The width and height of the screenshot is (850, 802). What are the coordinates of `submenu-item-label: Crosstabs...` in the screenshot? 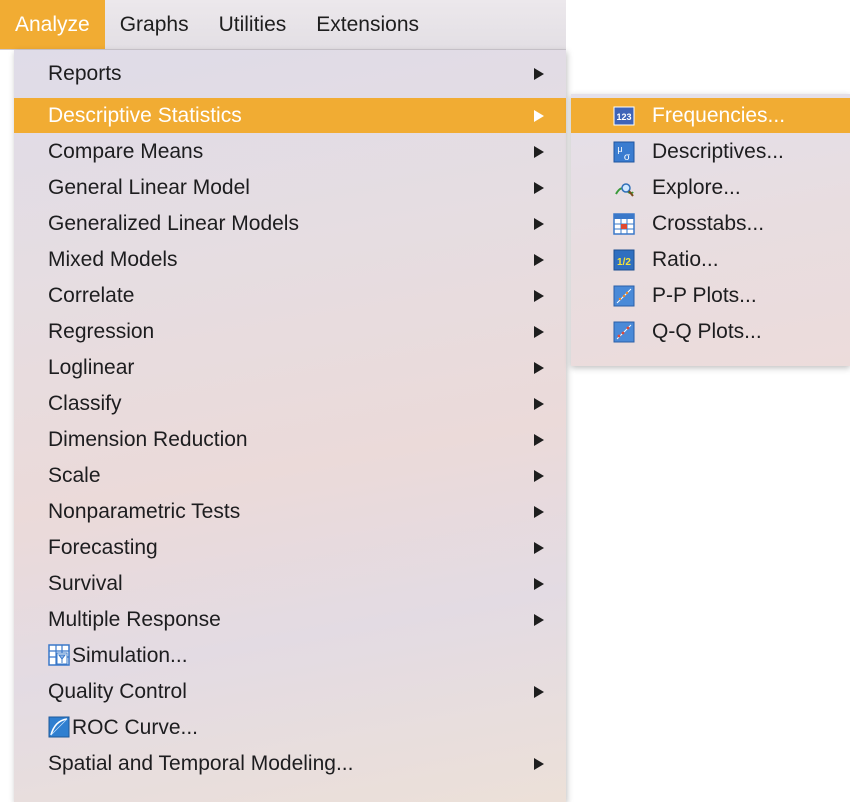 It's located at (708, 223).